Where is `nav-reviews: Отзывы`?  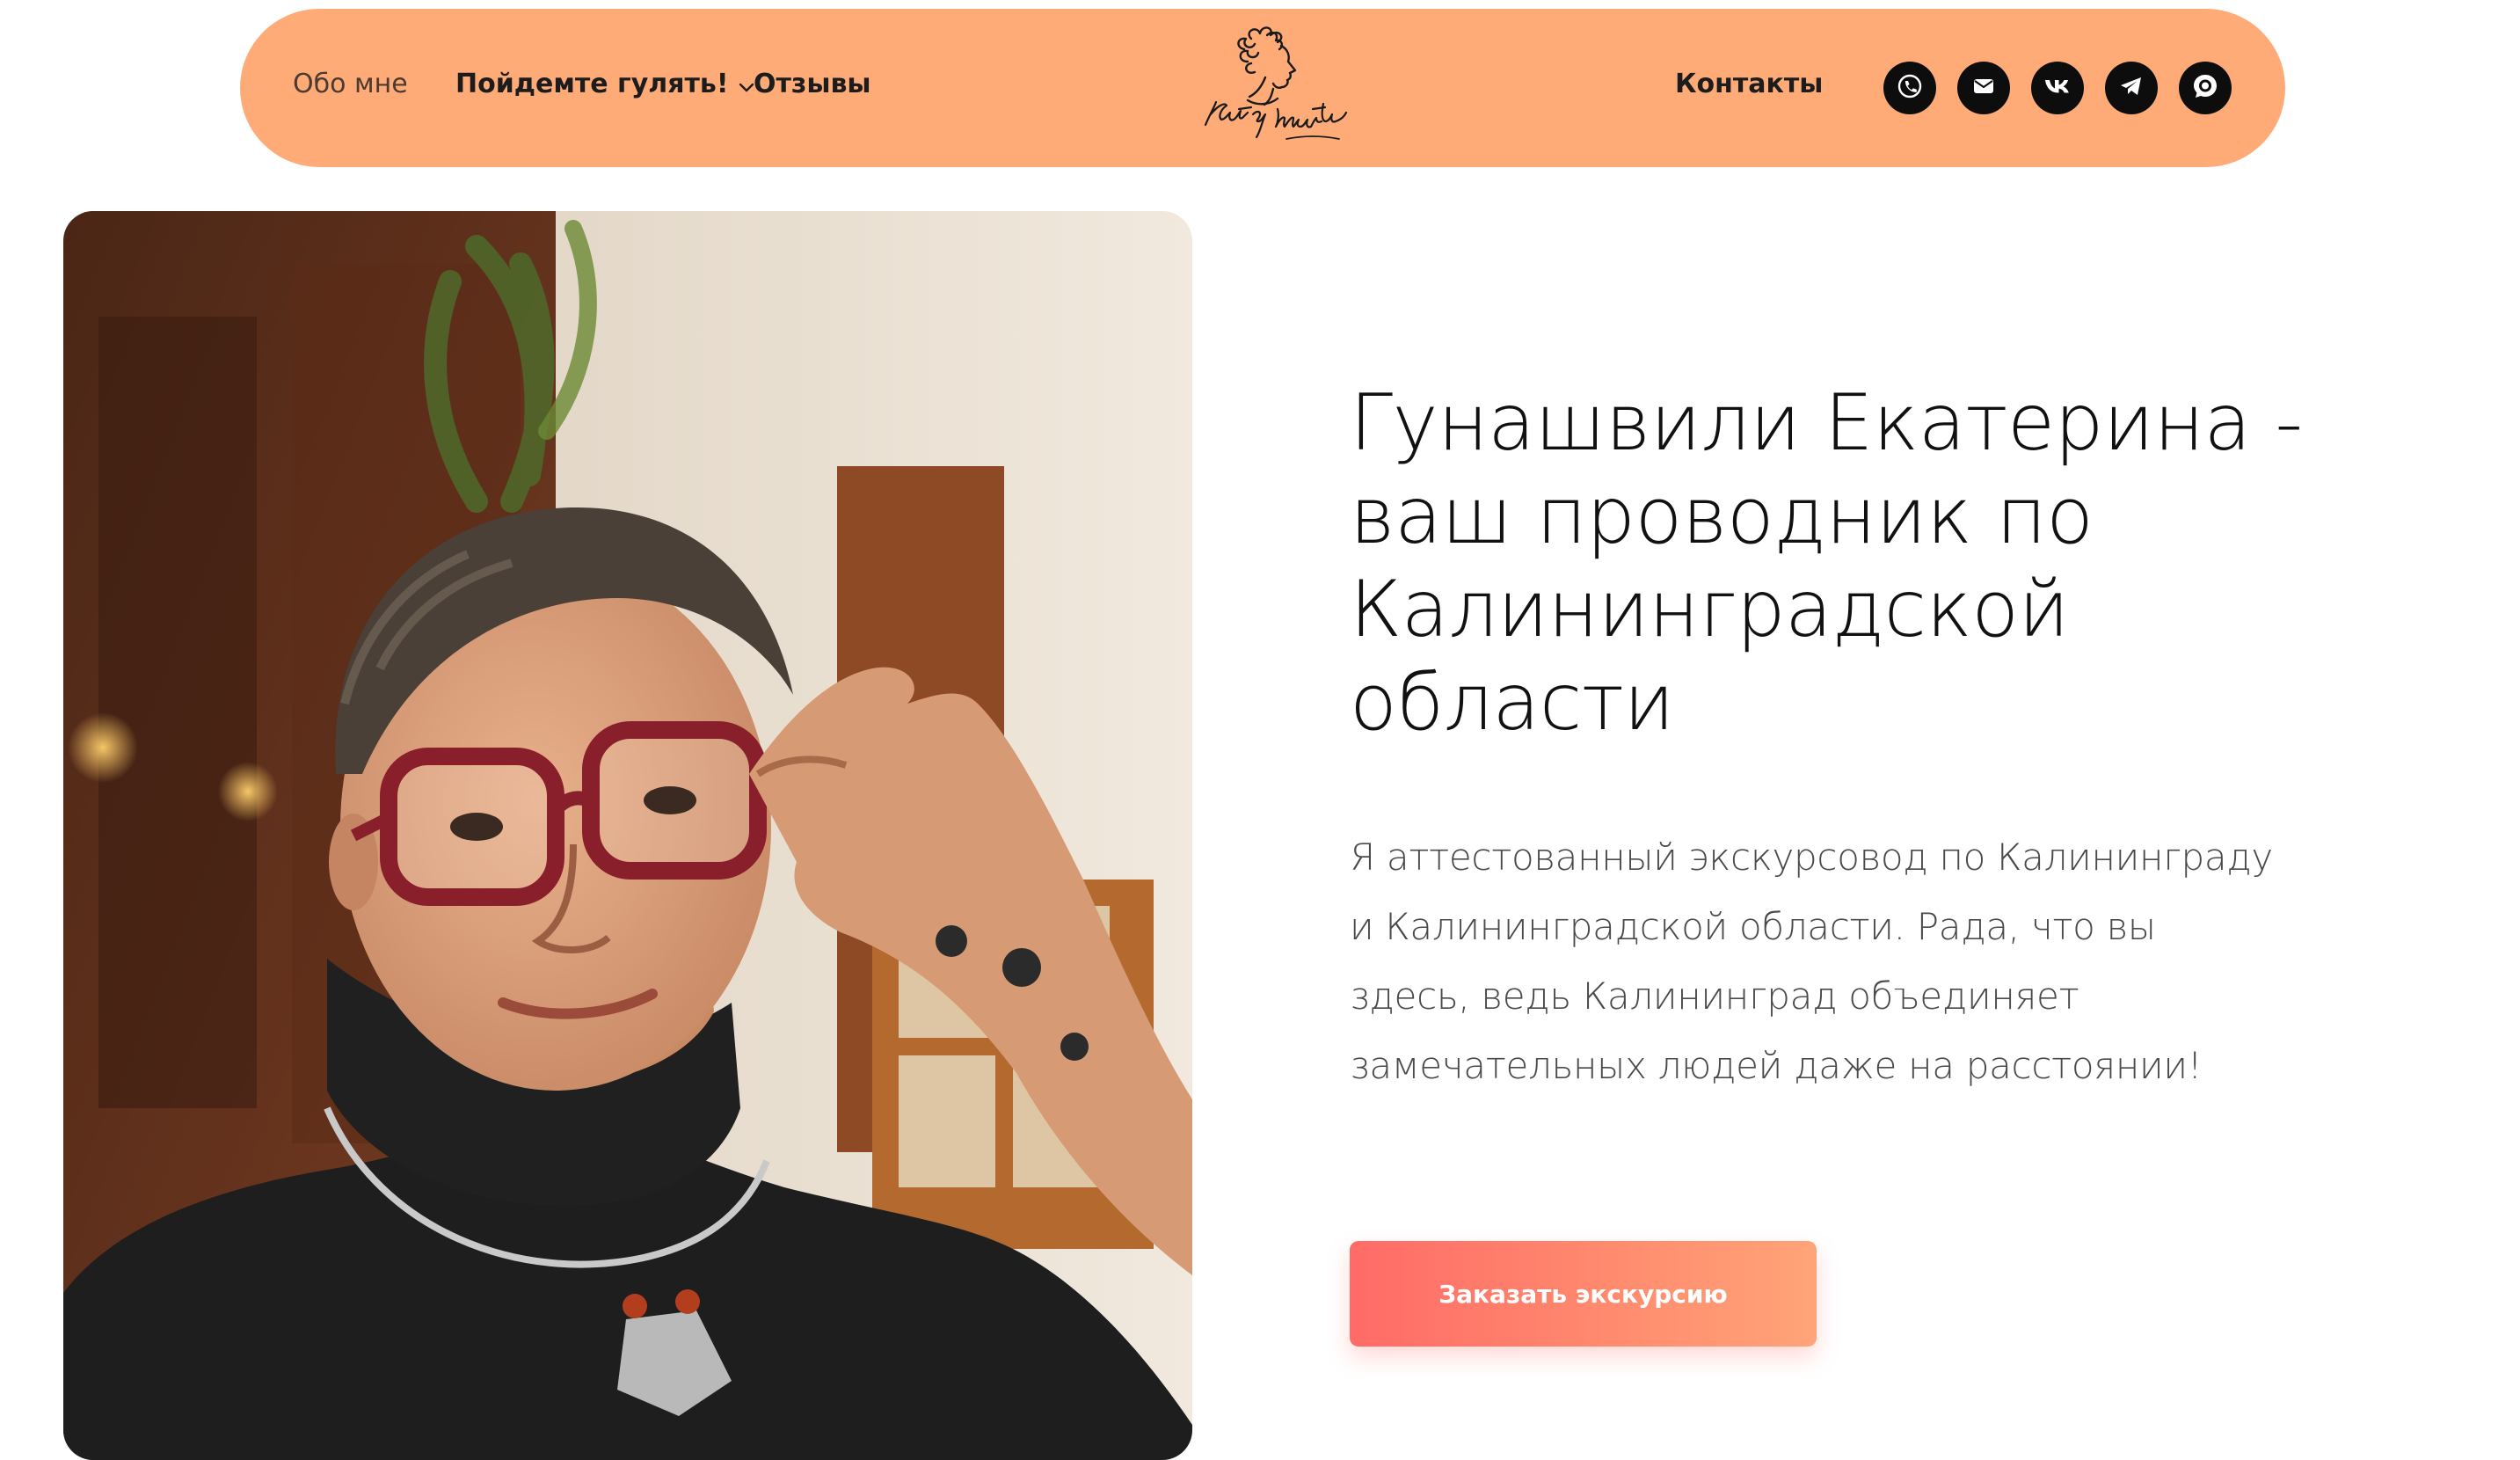
nav-reviews: Отзывы is located at coordinates (812, 84).